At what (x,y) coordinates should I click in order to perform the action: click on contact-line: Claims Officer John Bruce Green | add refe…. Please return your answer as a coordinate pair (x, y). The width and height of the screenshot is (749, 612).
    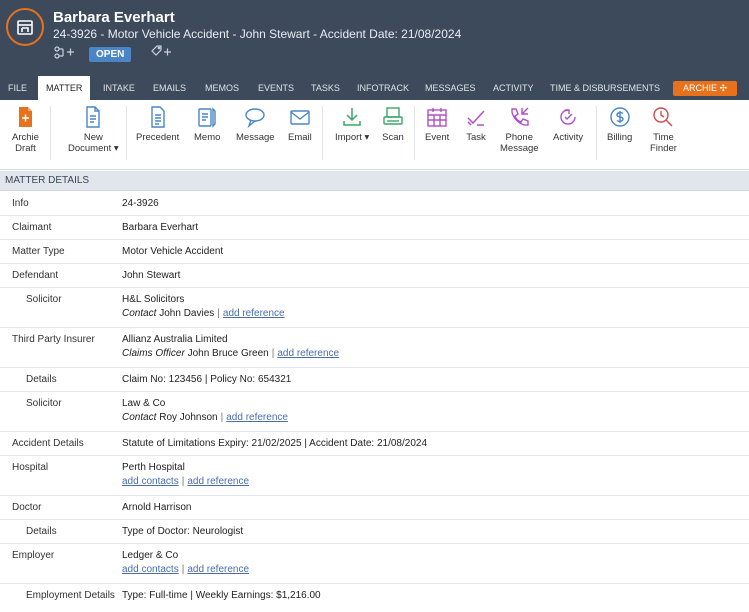
    Looking at the image, I should click on (231, 353).